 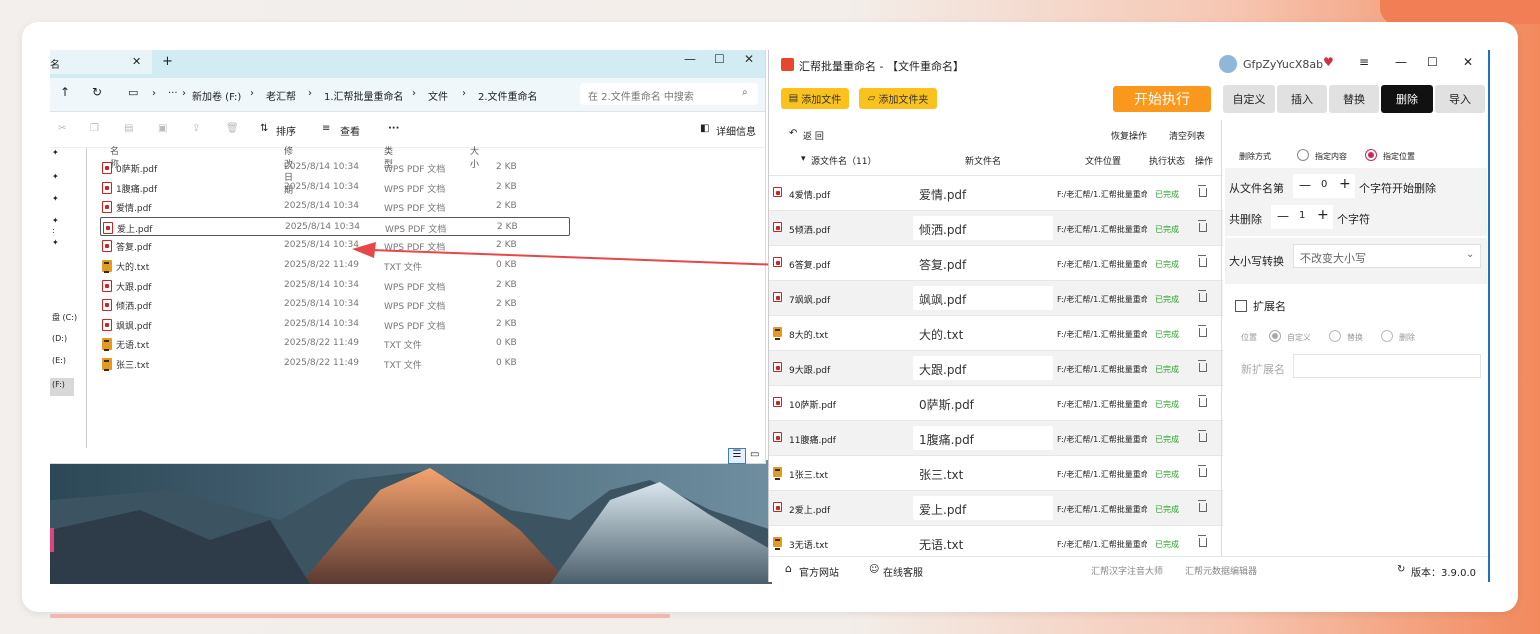 I want to click on support-link: 在线客服, so click(x=903, y=571).